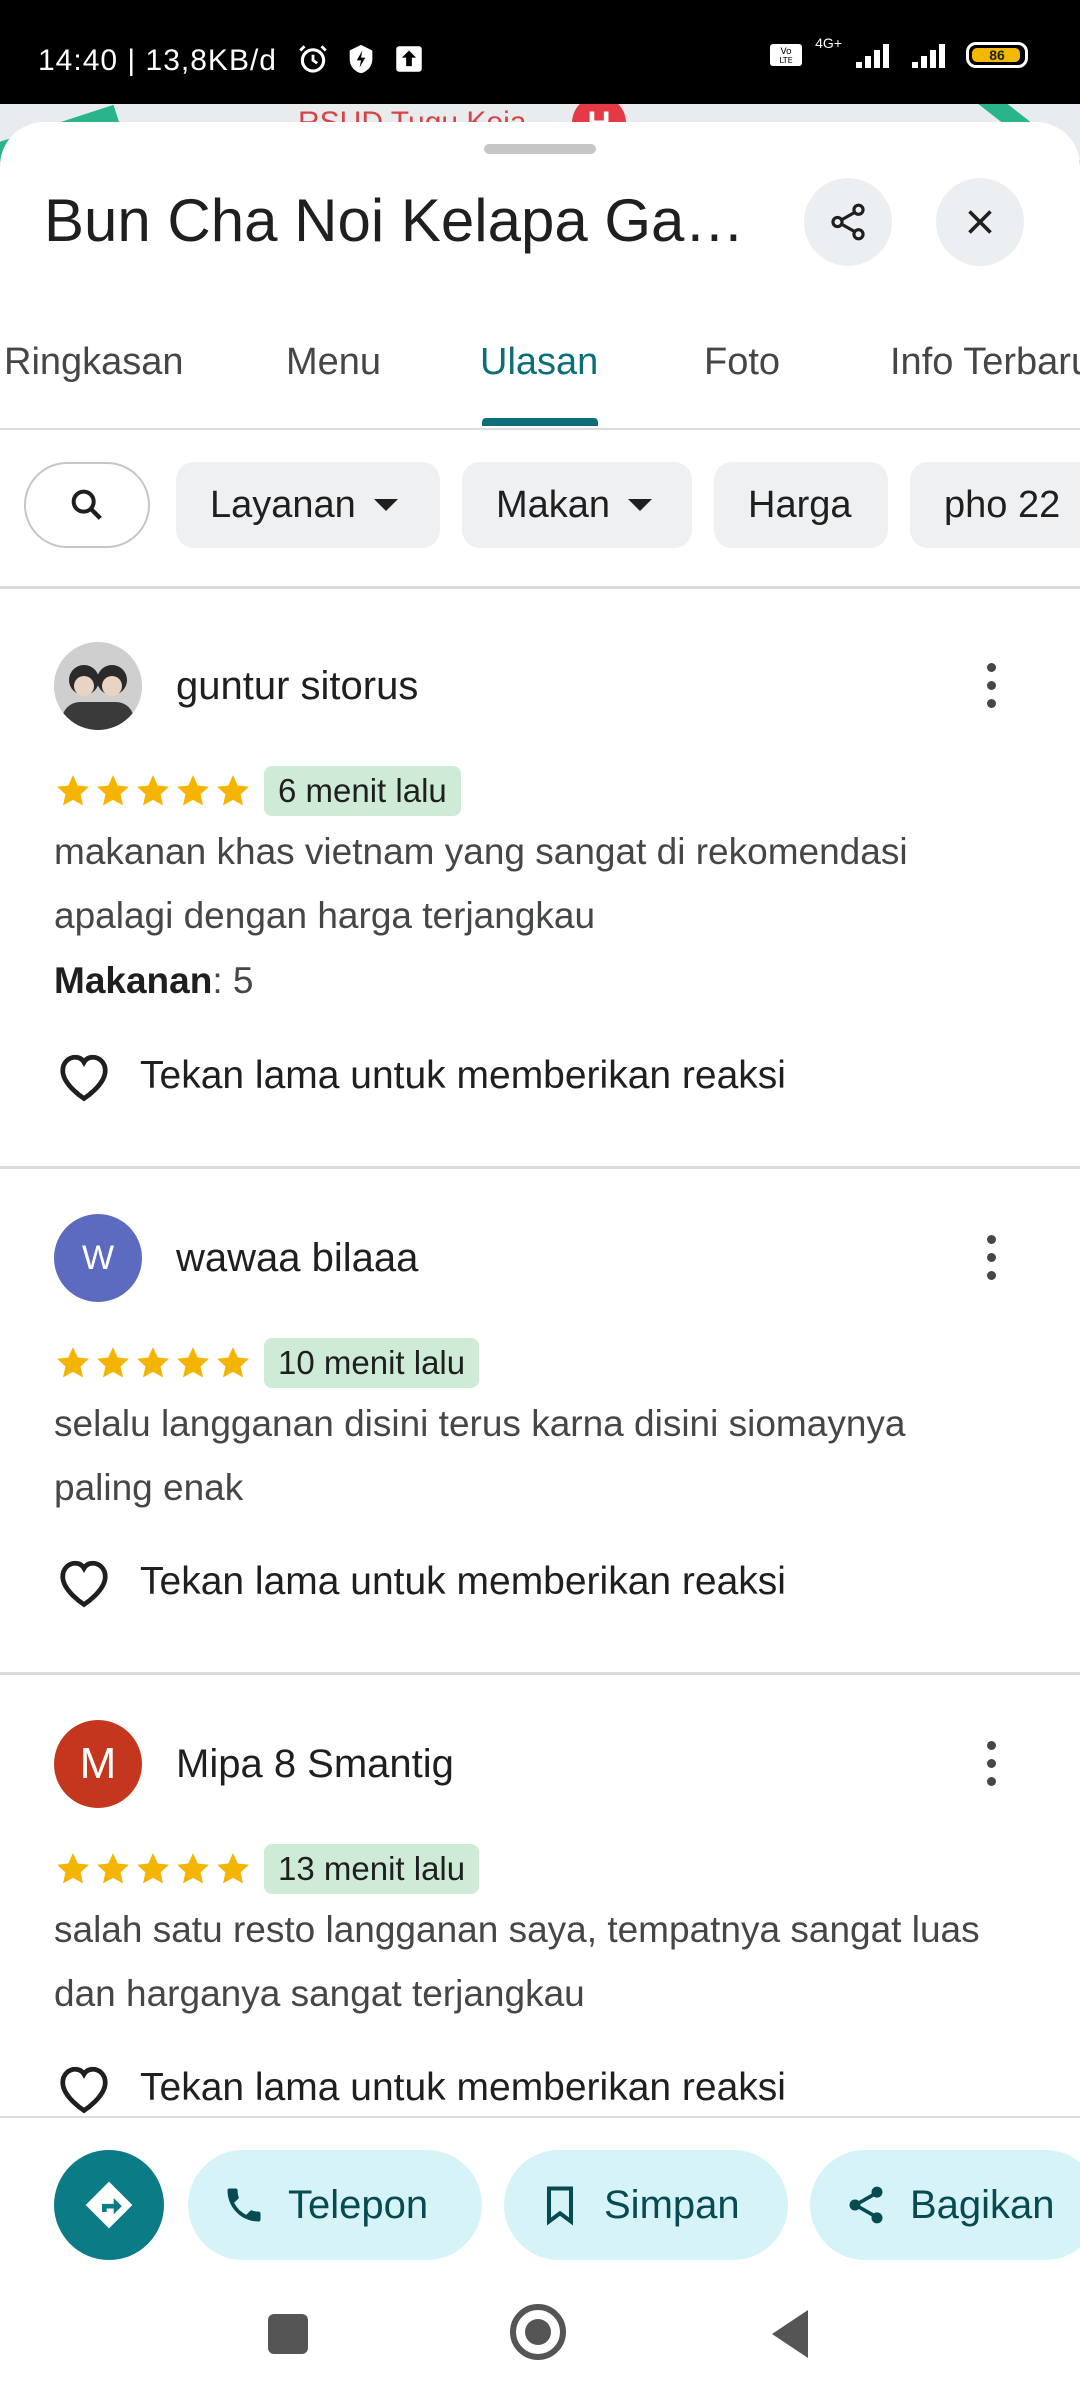 The image size is (1080, 2400). Describe the element at coordinates (358, 2204) in the screenshot. I see `call-label: Telepon` at that location.